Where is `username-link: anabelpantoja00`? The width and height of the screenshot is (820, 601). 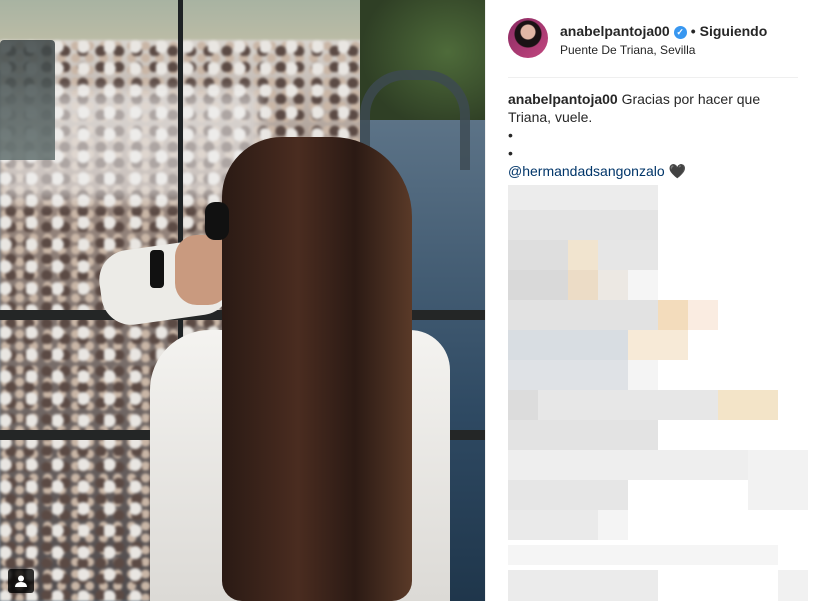
username-link: anabelpantoja00 is located at coordinates (615, 31).